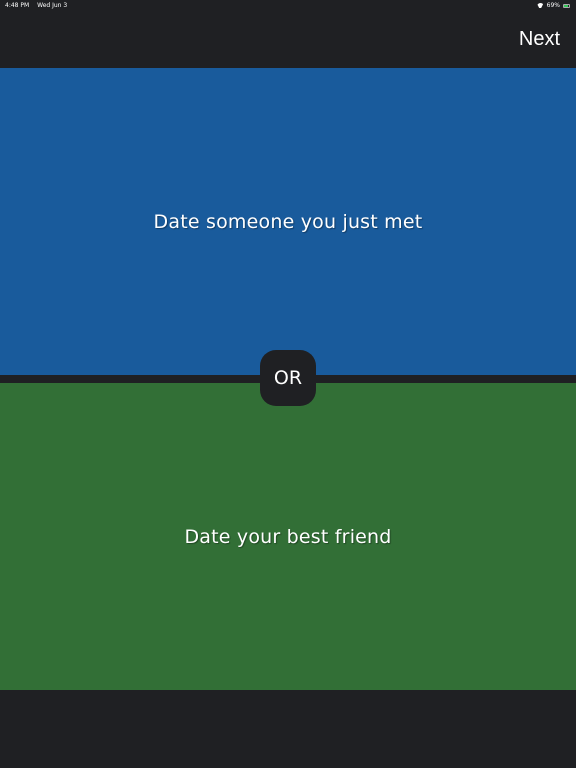 This screenshot has height=768, width=576. What do you see at coordinates (288, 5) in the screenshot?
I see `status-bar: 4:48 PM Wed Jun 3 69%` at bounding box center [288, 5].